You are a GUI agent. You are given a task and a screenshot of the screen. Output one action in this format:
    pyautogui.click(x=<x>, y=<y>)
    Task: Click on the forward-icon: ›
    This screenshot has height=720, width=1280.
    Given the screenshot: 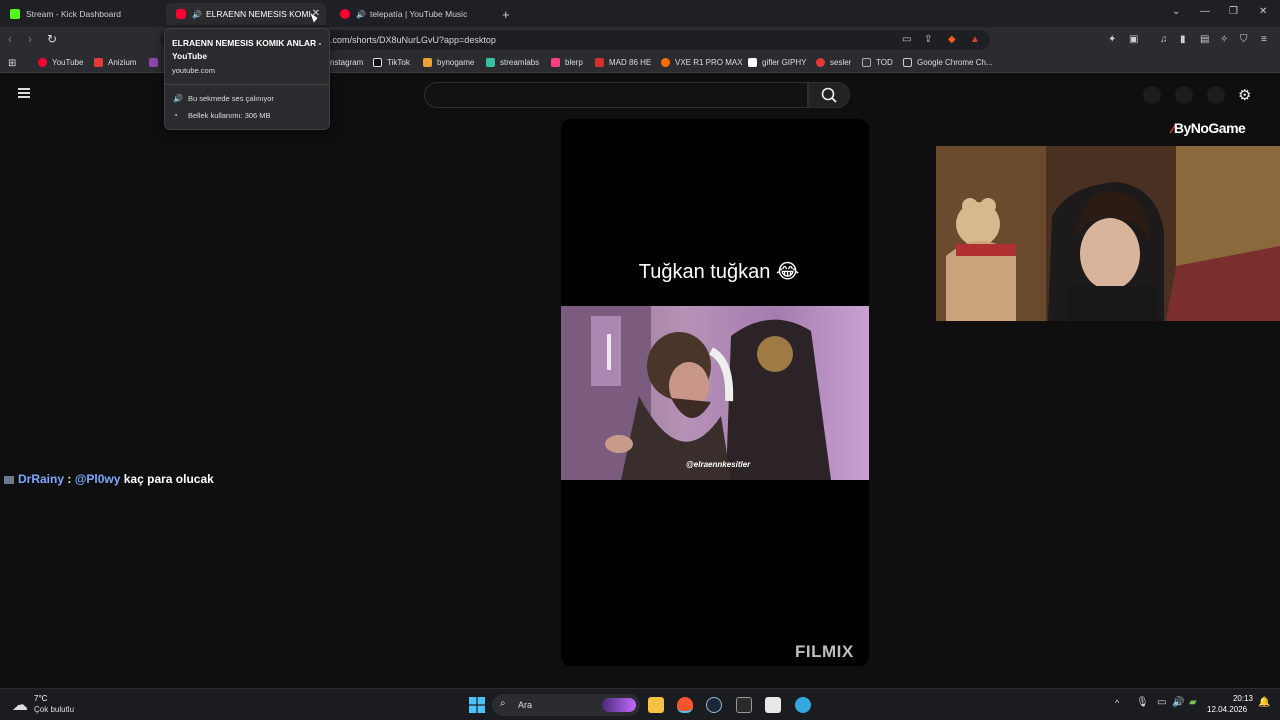 What is the action you would take?
    pyautogui.click(x=30, y=39)
    